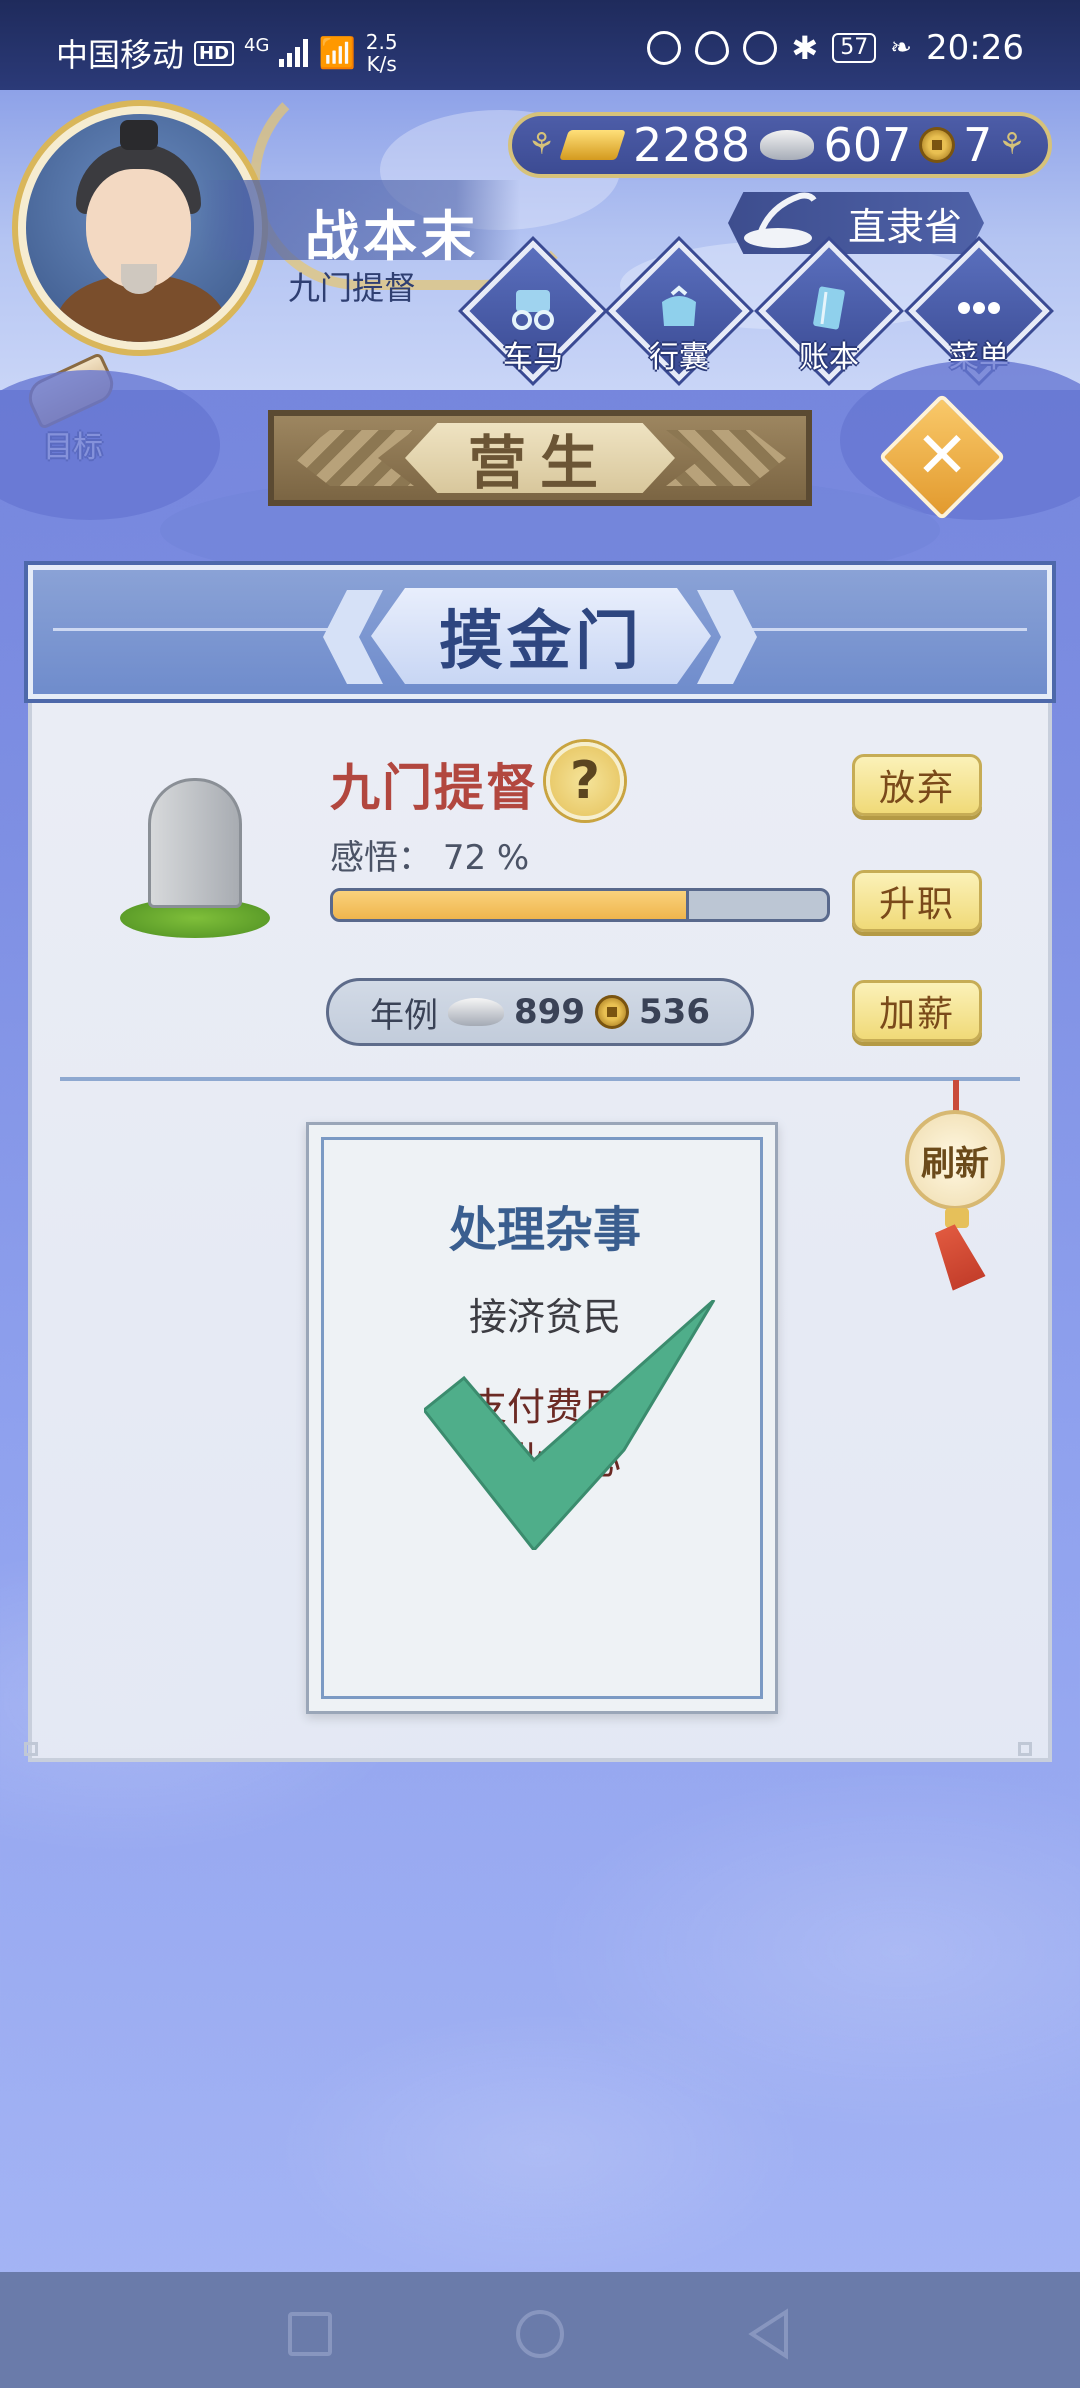 Image resolution: width=1080 pixels, height=2388 pixels. Describe the element at coordinates (310, 2334) in the screenshot. I see `recent-apps-icon` at that location.